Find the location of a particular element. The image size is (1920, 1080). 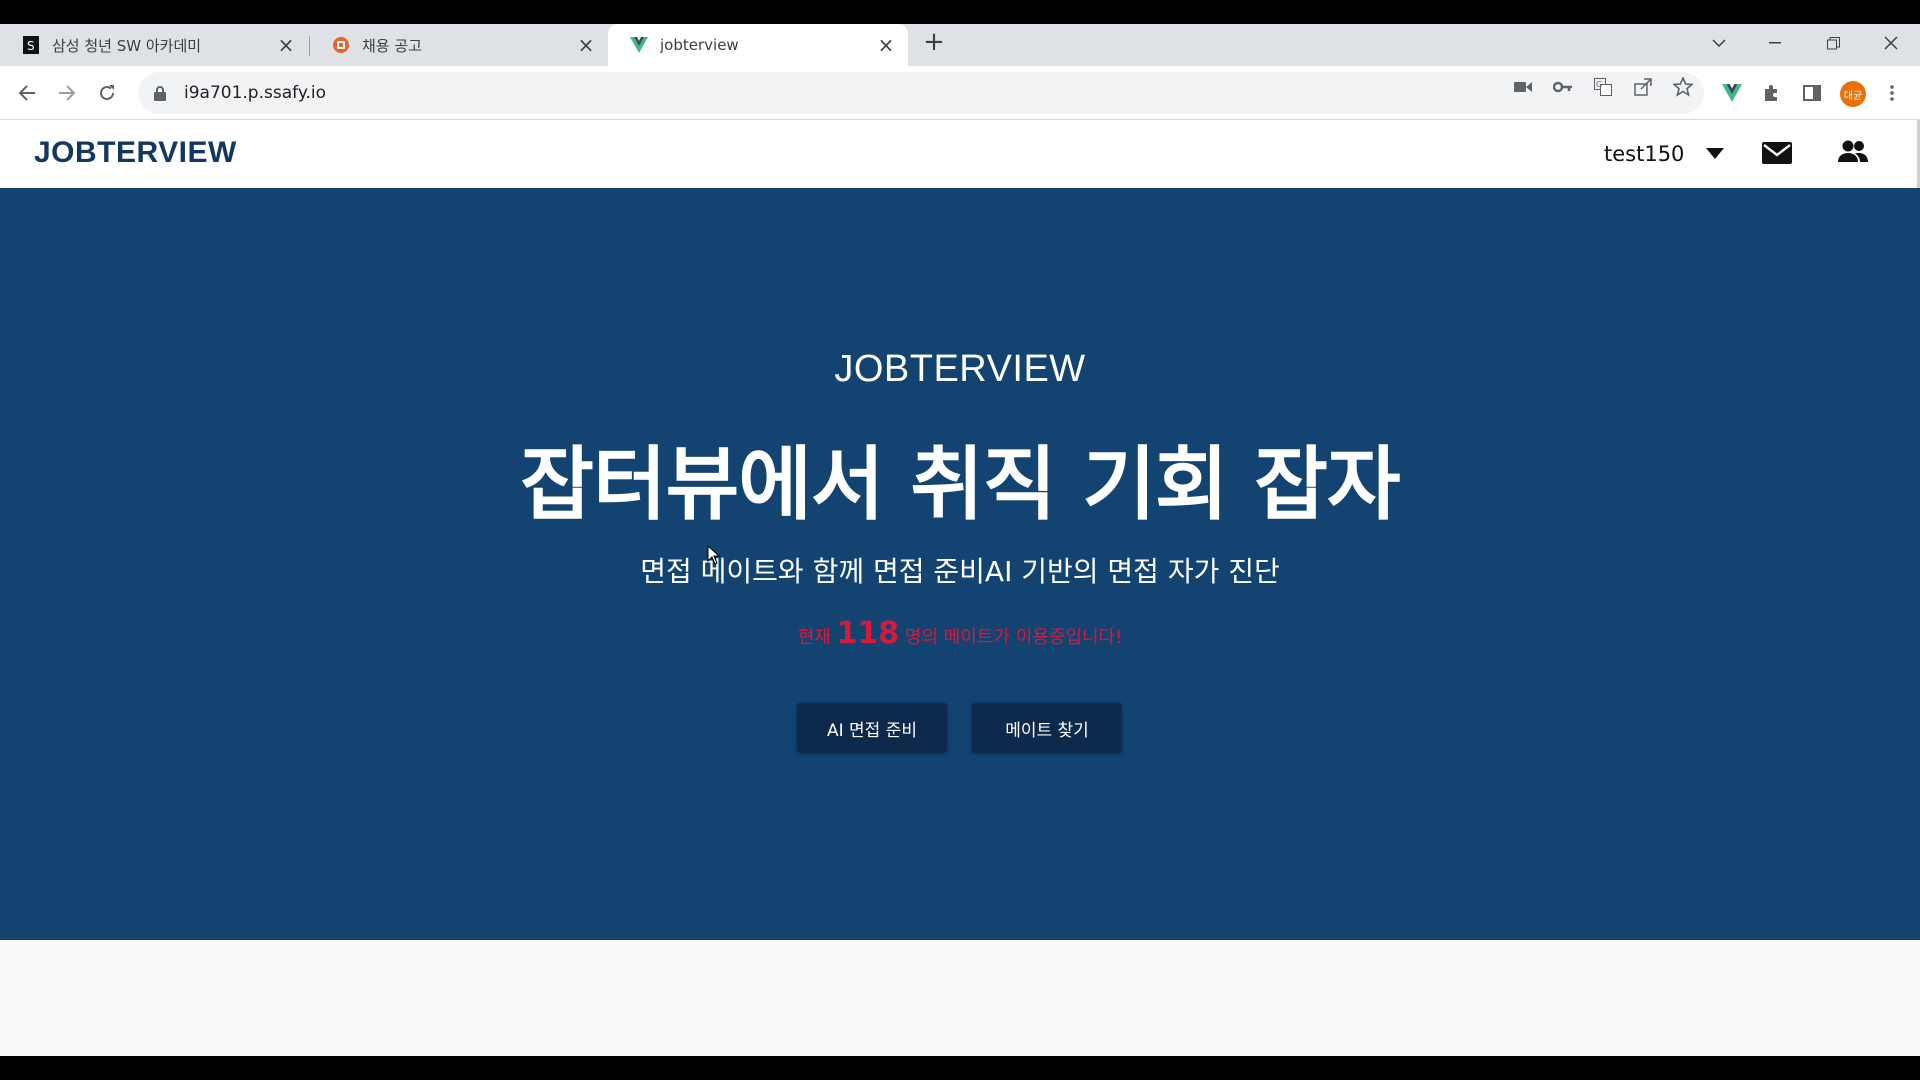

tab-ssafy: S 삼성 청년 SW 아카데미 × is located at coordinates (154, 45).